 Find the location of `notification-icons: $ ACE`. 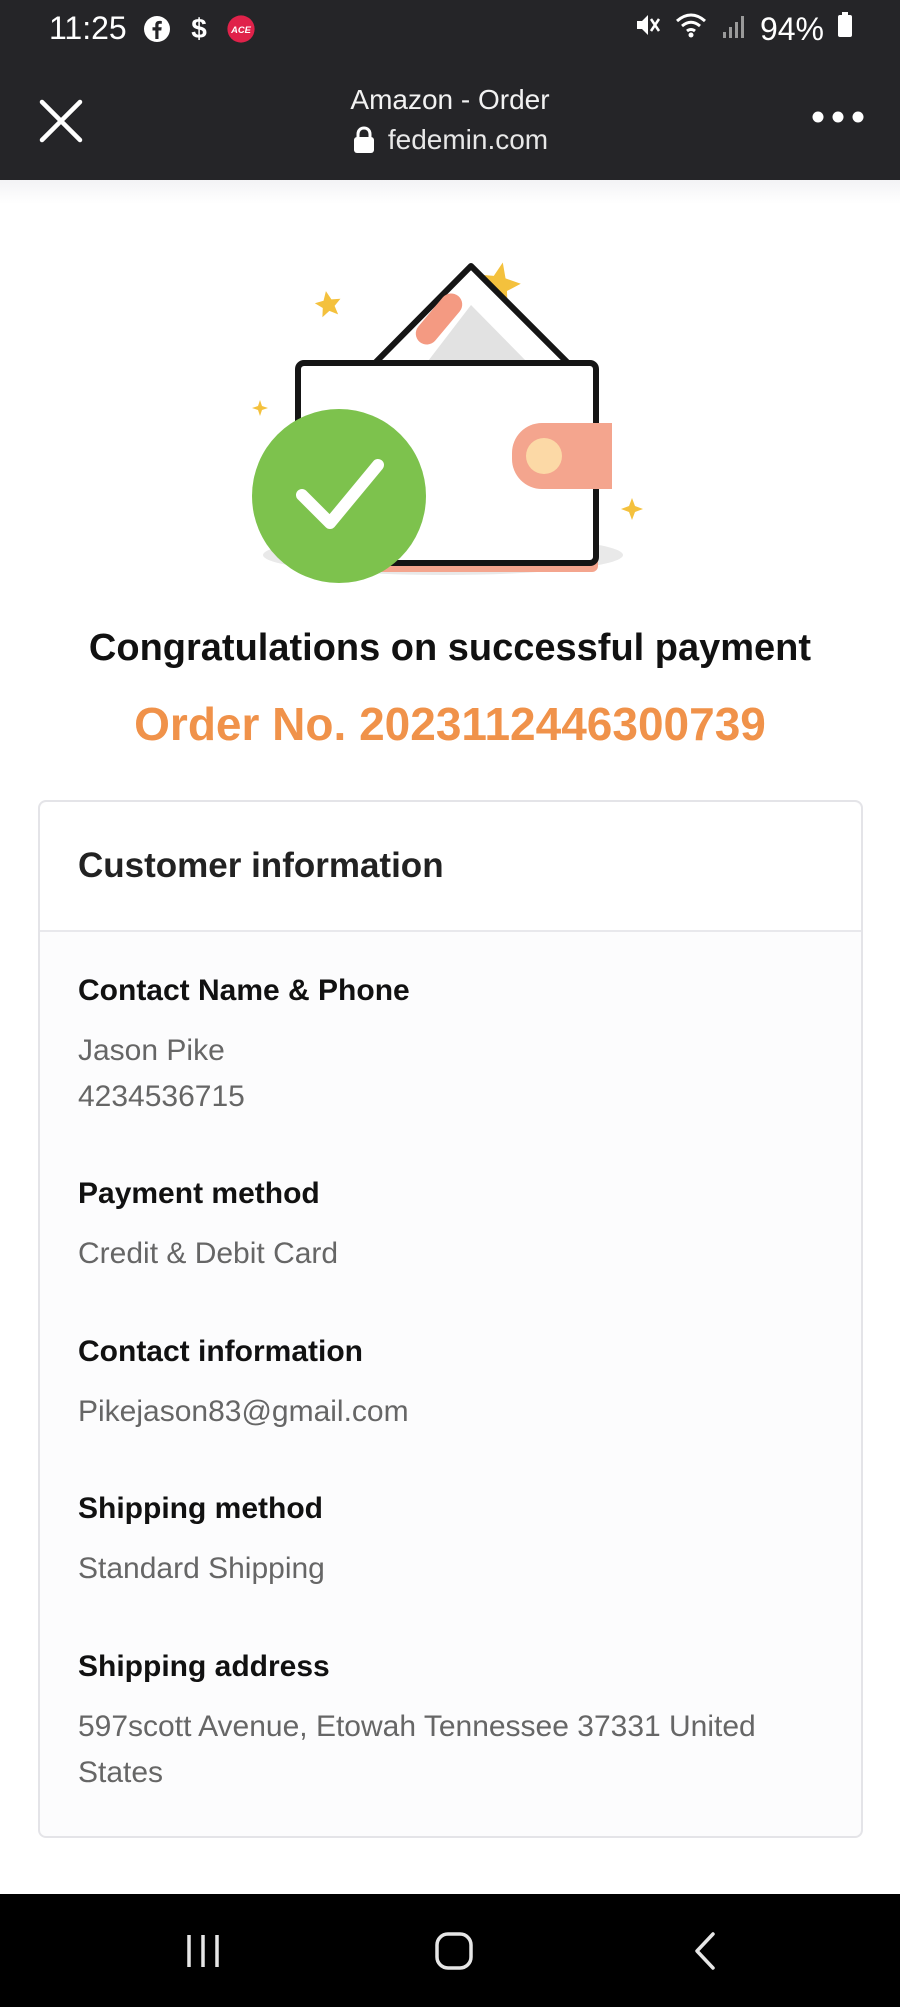

notification-icons: $ ACE is located at coordinates (199, 29).